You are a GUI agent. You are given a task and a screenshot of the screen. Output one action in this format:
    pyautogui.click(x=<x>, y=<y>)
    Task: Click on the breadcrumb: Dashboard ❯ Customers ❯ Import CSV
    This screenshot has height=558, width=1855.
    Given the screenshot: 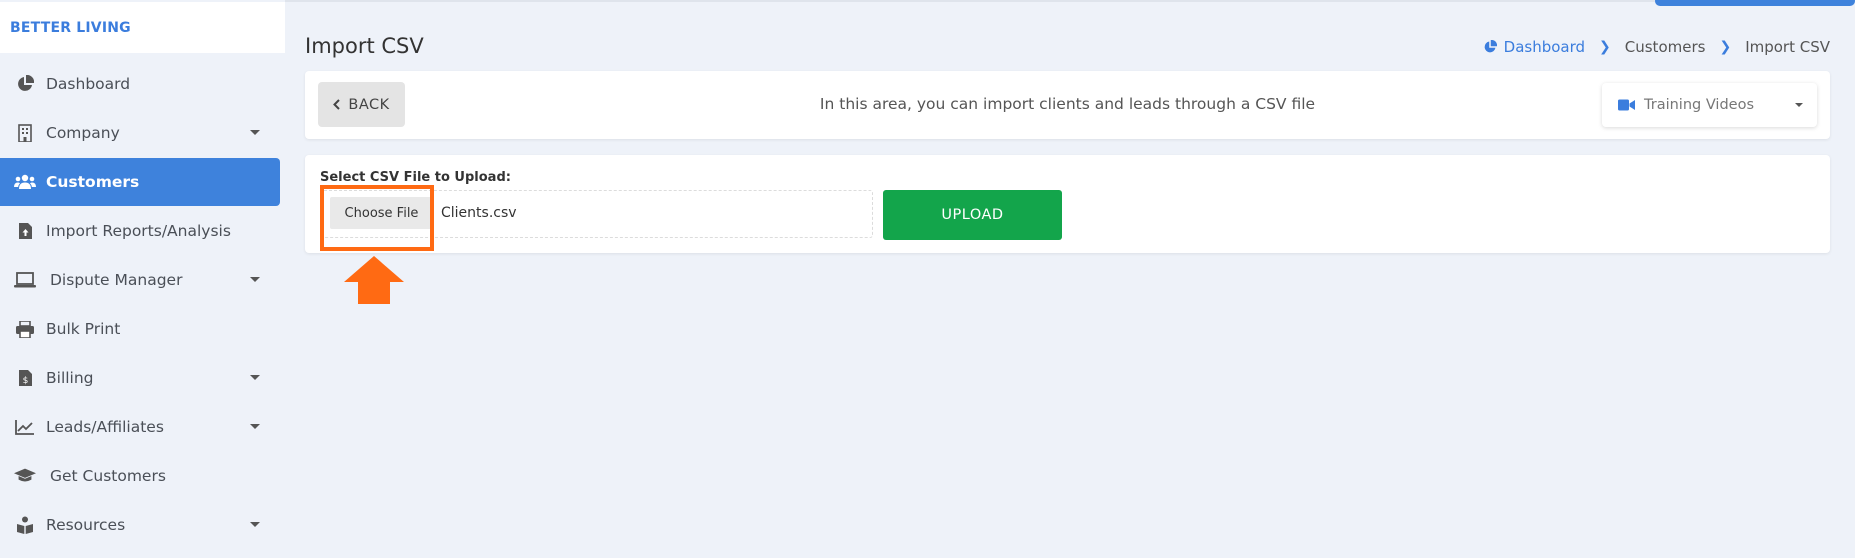 What is the action you would take?
    pyautogui.click(x=1656, y=47)
    